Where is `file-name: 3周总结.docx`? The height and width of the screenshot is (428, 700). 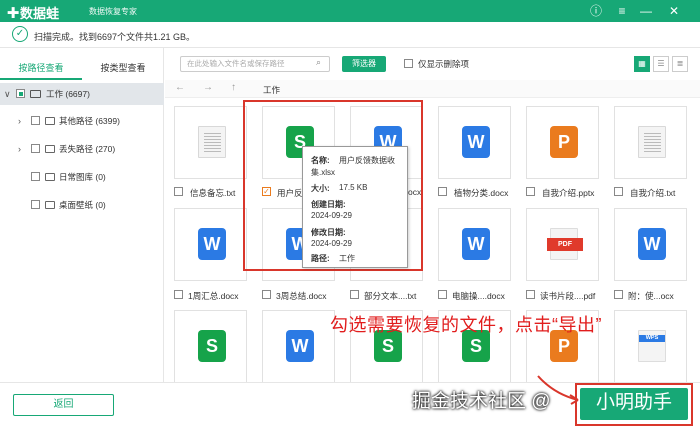 file-name: 3周总结.docx is located at coordinates (301, 296).